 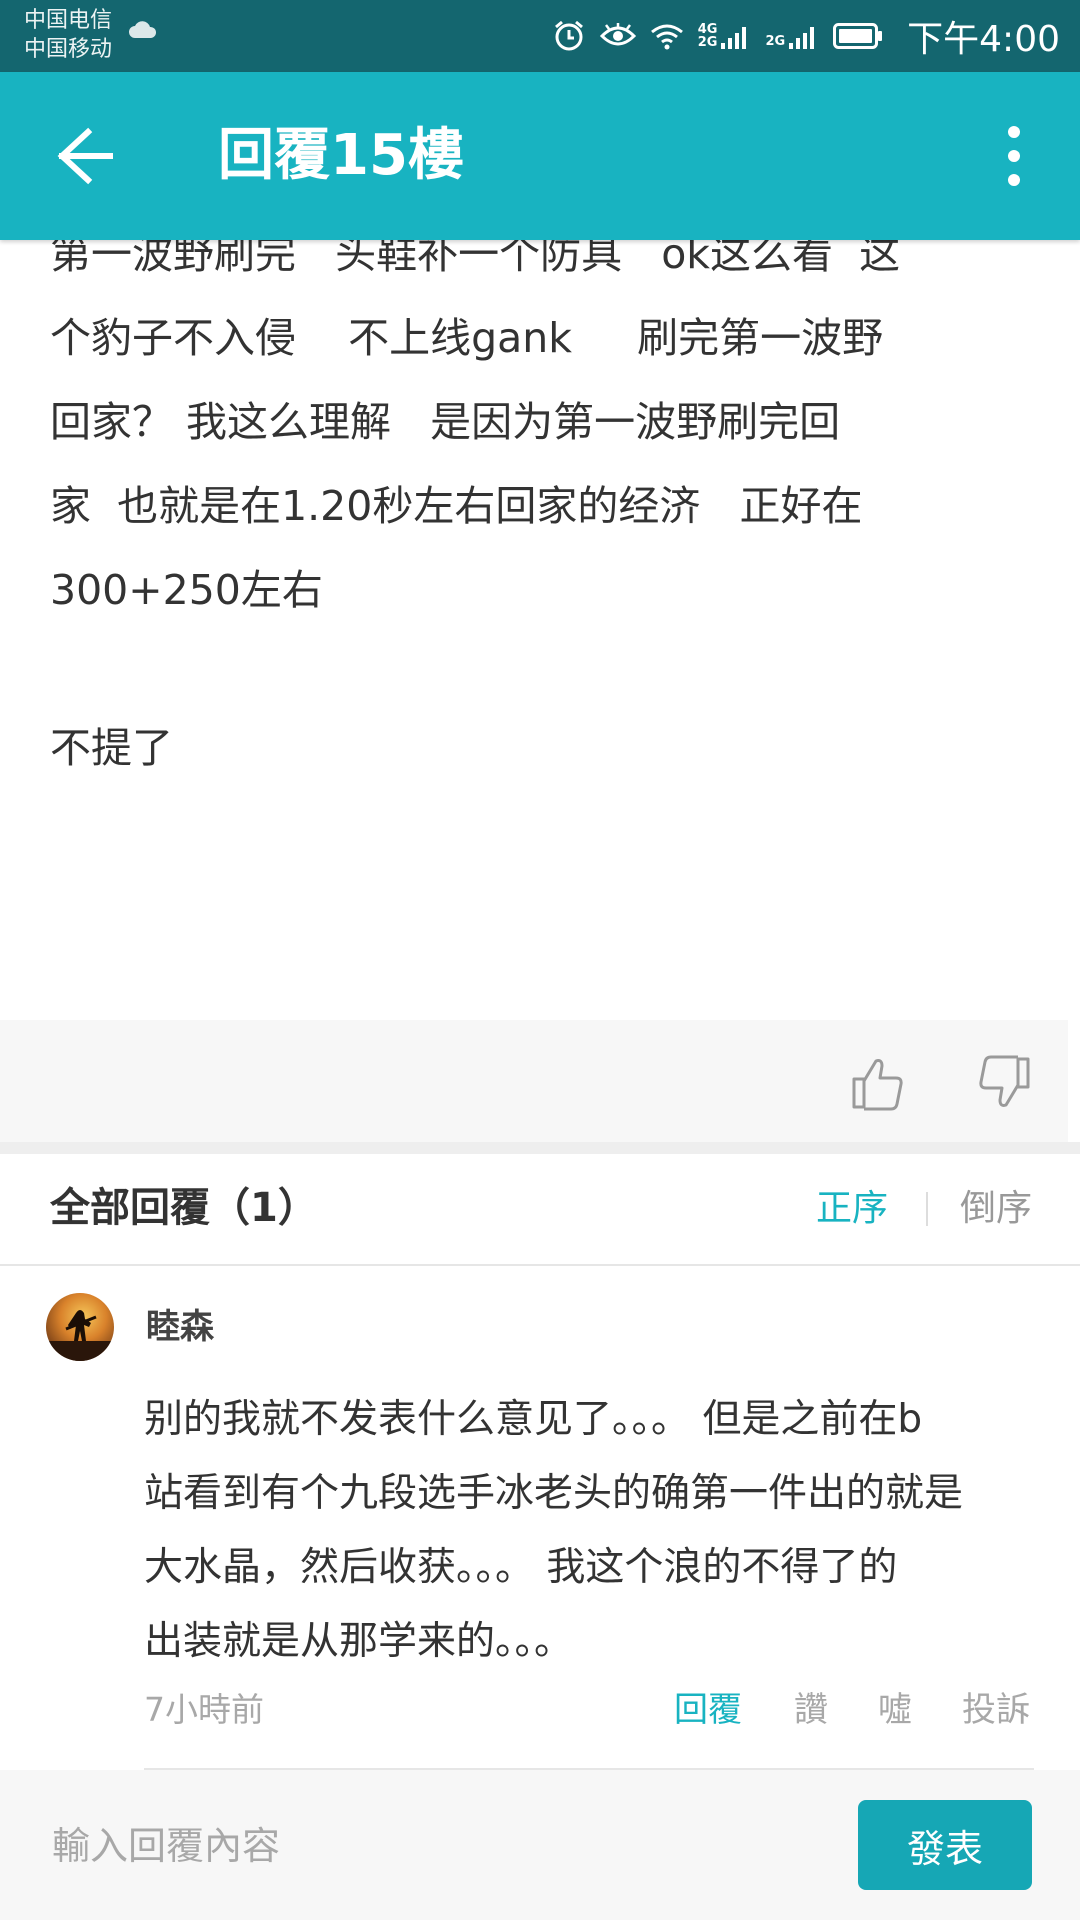 What do you see at coordinates (569, 36) in the screenshot?
I see `alarm-icon` at bounding box center [569, 36].